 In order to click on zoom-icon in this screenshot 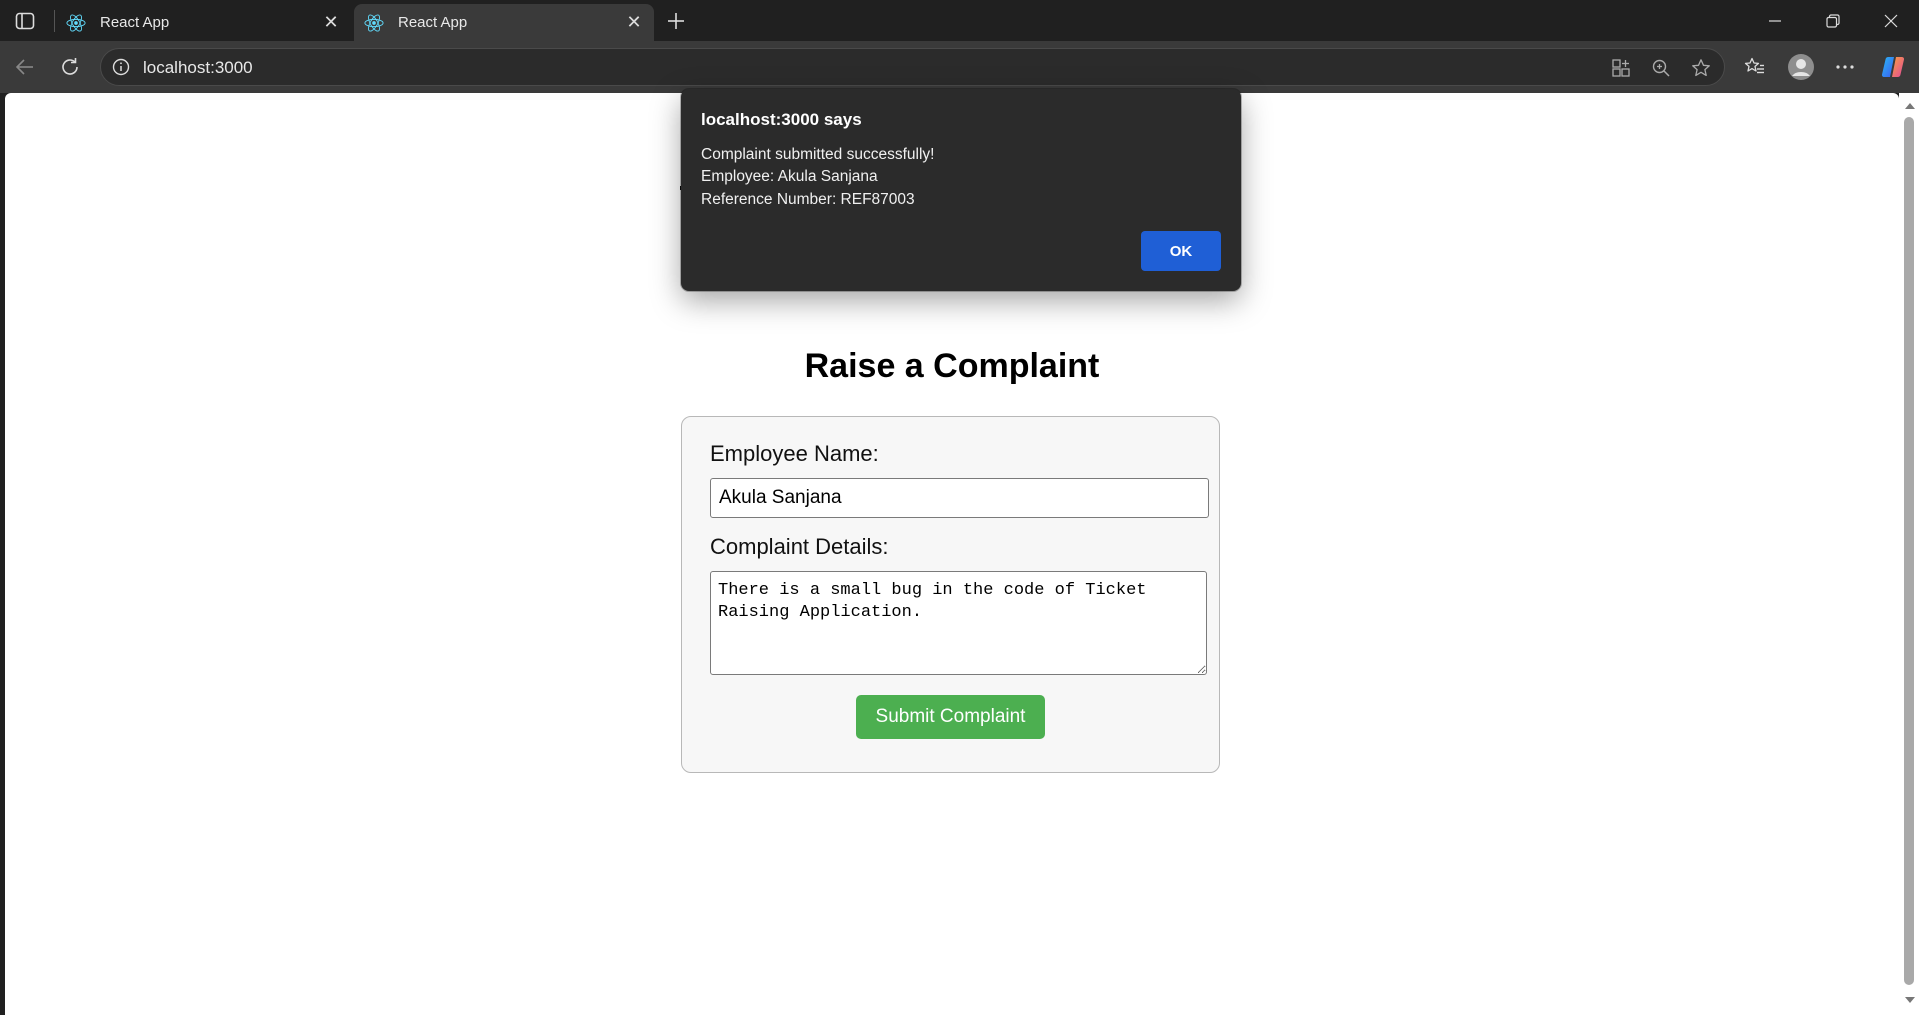, I will do `click(1661, 68)`.